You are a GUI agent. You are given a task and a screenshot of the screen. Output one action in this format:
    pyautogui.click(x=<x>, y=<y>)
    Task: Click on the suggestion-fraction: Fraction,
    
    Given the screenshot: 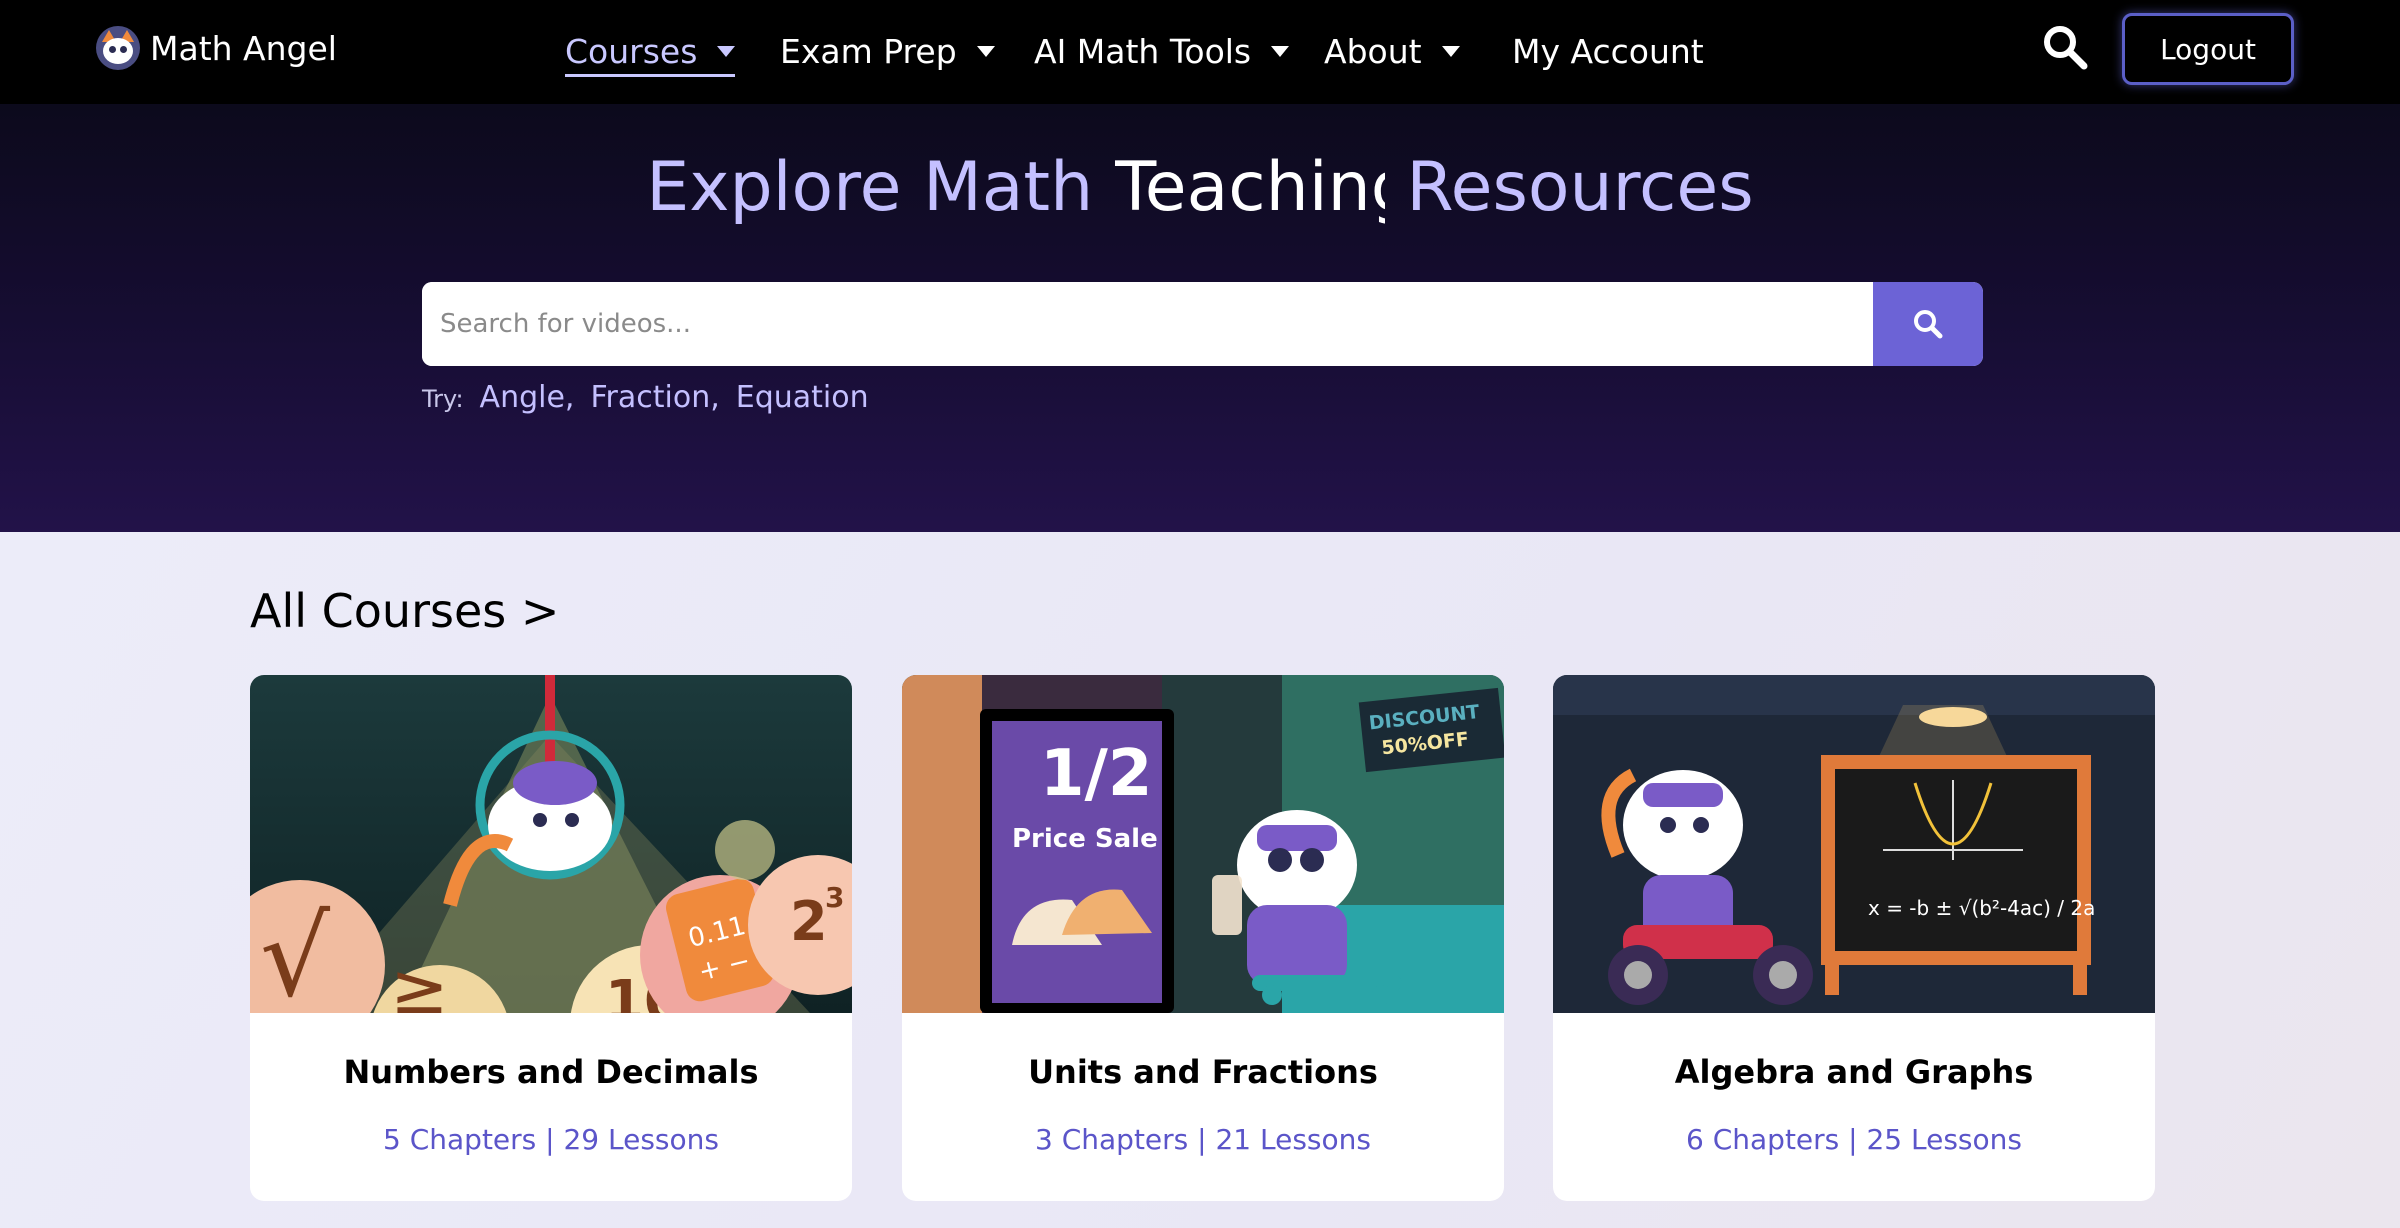 What is the action you would take?
    pyautogui.click(x=654, y=397)
    